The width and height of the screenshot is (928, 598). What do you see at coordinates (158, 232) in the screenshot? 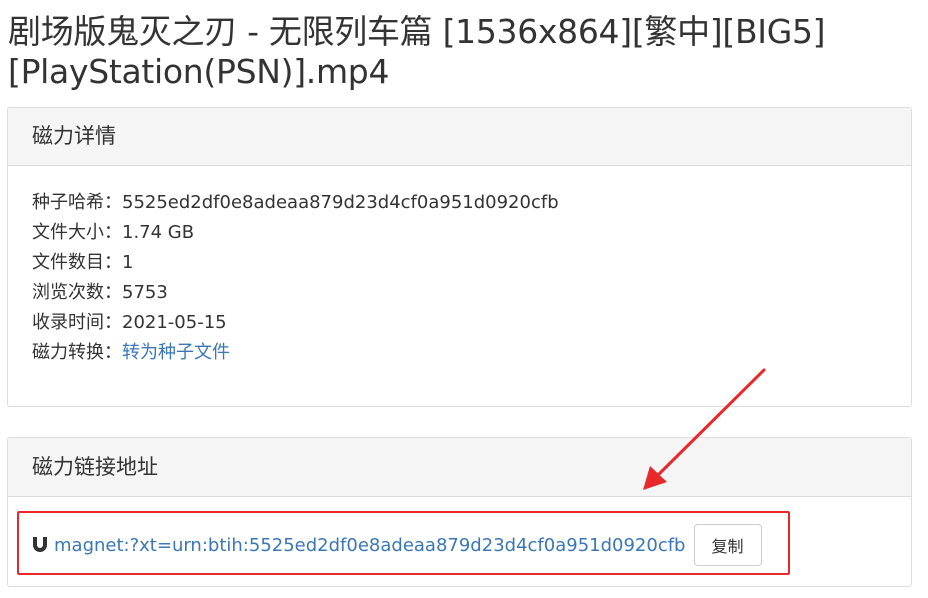
I see `info-value: 1.74 GB` at bounding box center [158, 232].